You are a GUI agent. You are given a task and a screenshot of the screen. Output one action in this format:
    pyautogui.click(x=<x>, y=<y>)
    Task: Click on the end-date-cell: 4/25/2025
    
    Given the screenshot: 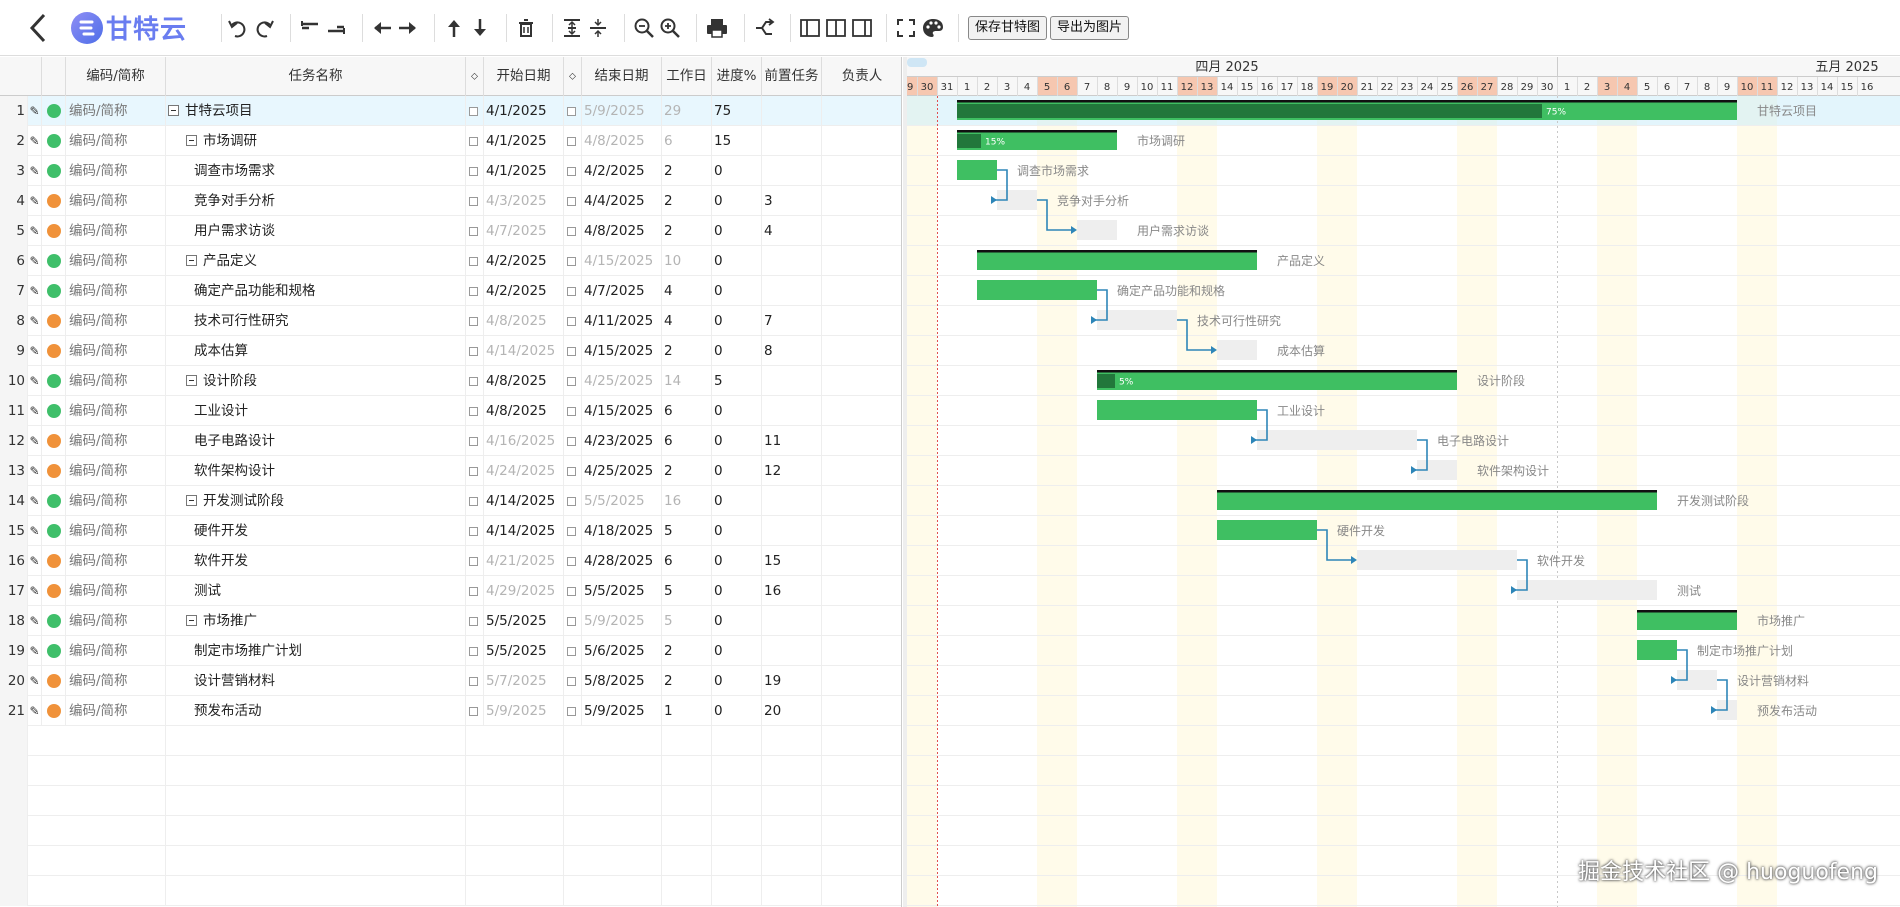 What is the action you would take?
    pyautogui.click(x=622, y=471)
    